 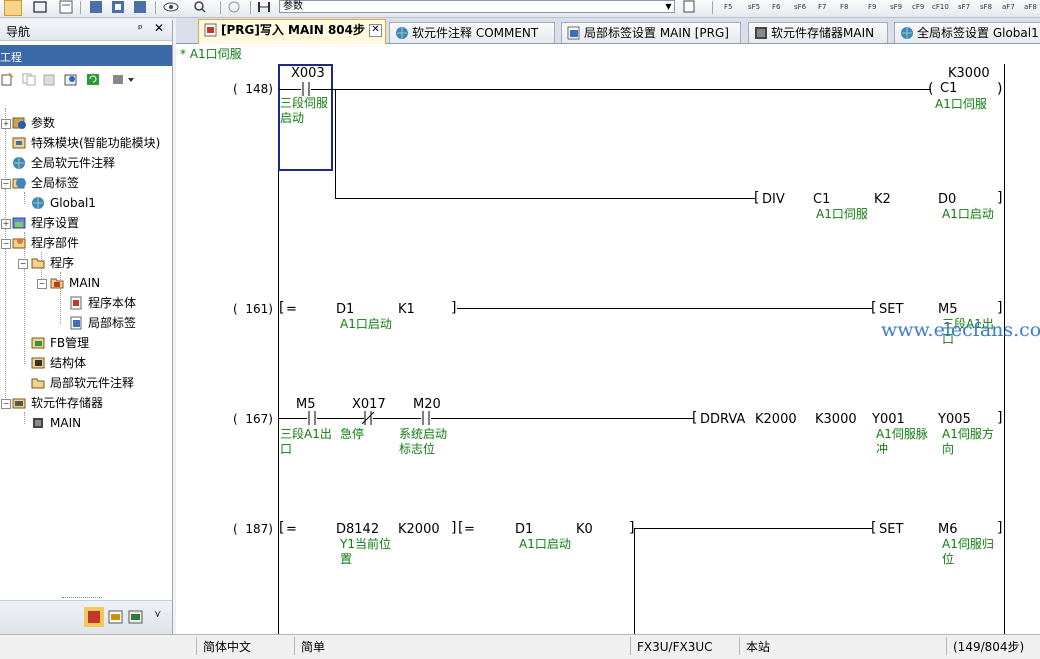 I want to click on tree-item-local-label: 局部标签, so click(x=102, y=323).